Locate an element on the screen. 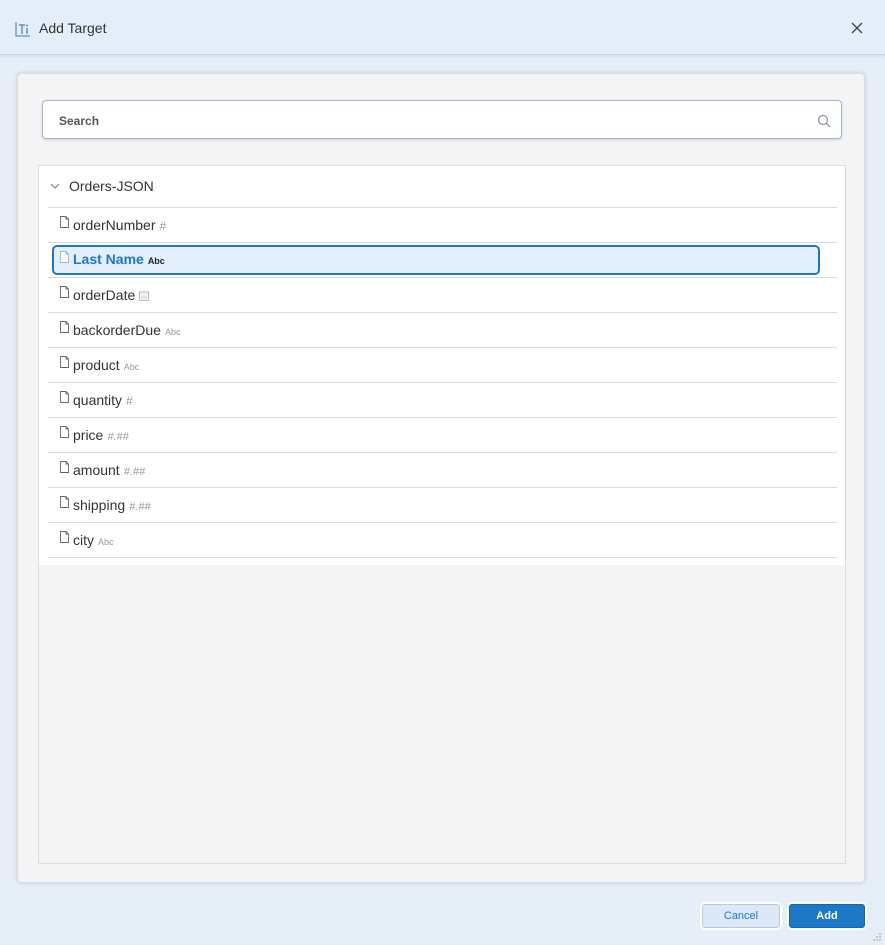 Image resolution: width=885 pixels, height=945 pixels. add-button: Add is located at coordinates (827, 916).